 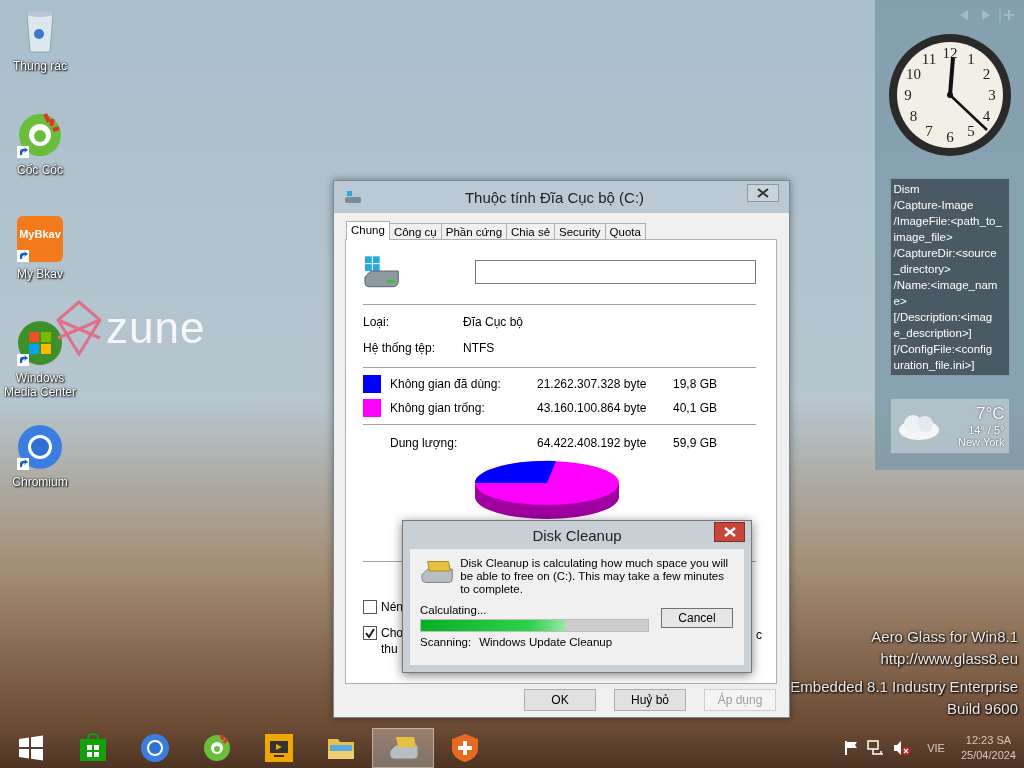 What do you see at coordinates (695, 384) in the screenshot?
I see `size-value: 19,8 GB` at bounding box center [695, 384].